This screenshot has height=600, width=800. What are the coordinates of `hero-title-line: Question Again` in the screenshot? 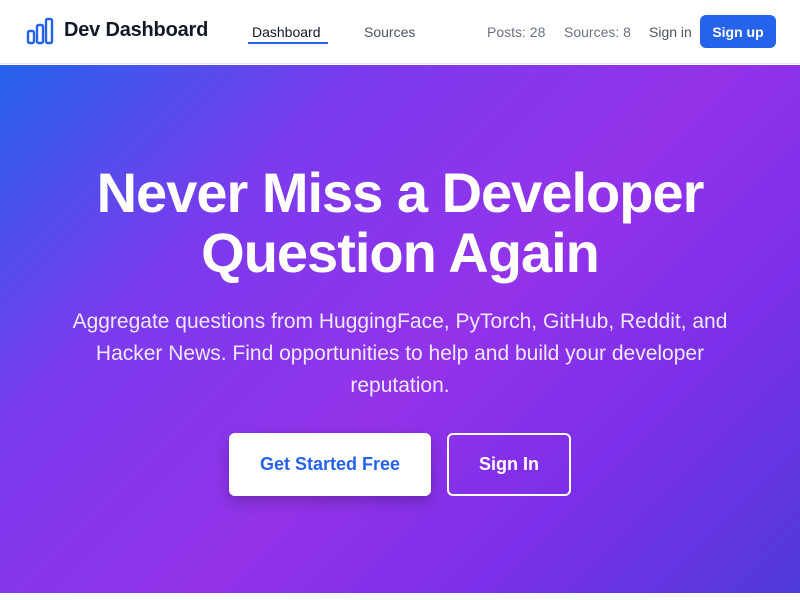 It's located at (400, 252).